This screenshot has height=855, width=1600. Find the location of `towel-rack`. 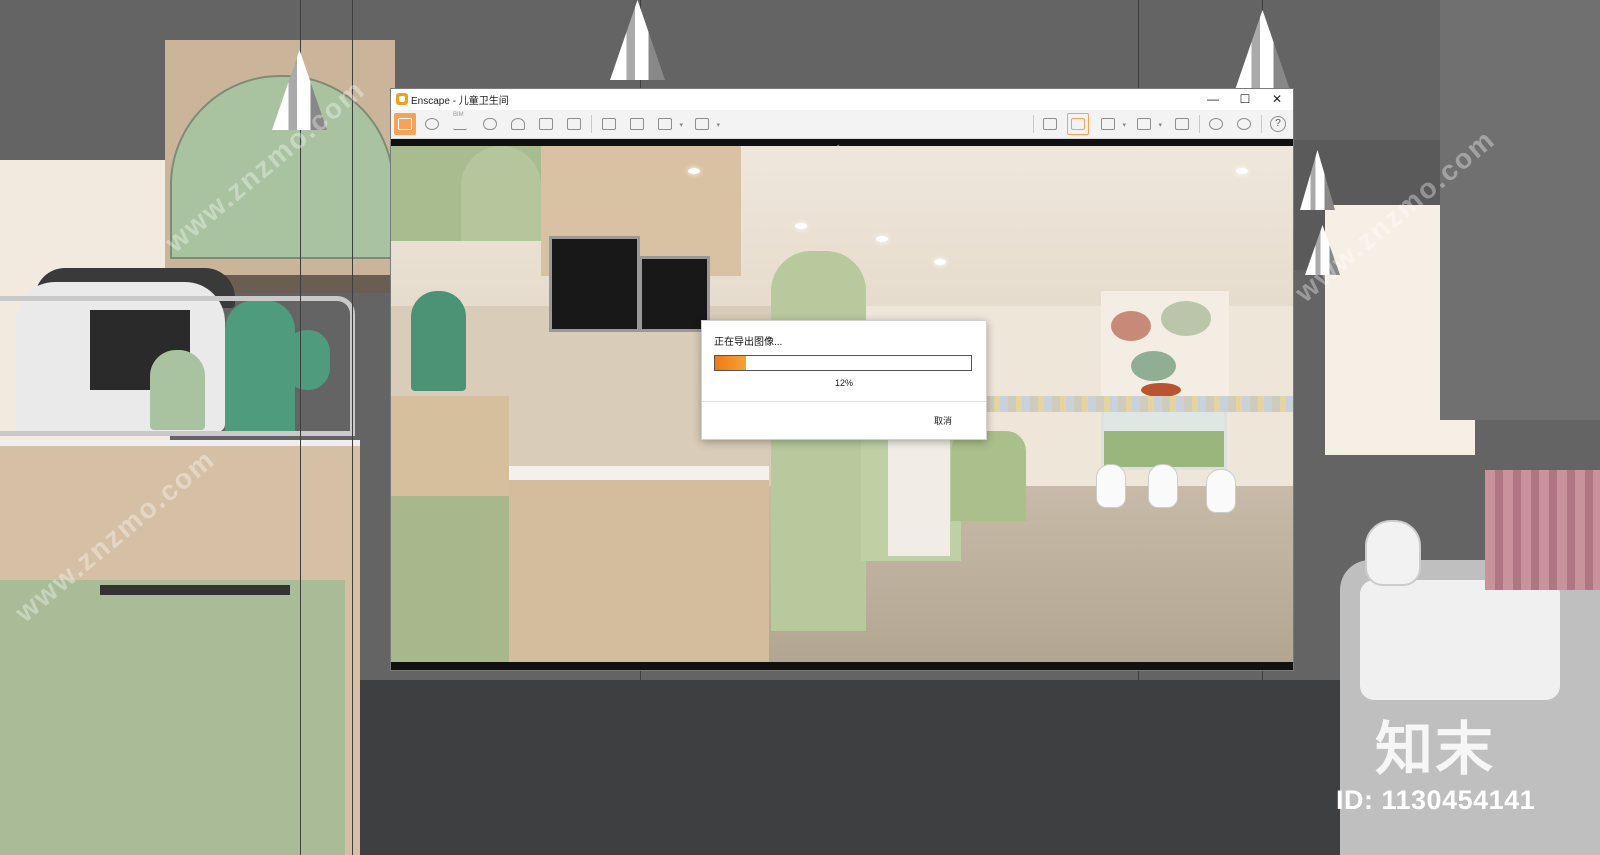

towel-rack is located at coordinates (1542, 530).